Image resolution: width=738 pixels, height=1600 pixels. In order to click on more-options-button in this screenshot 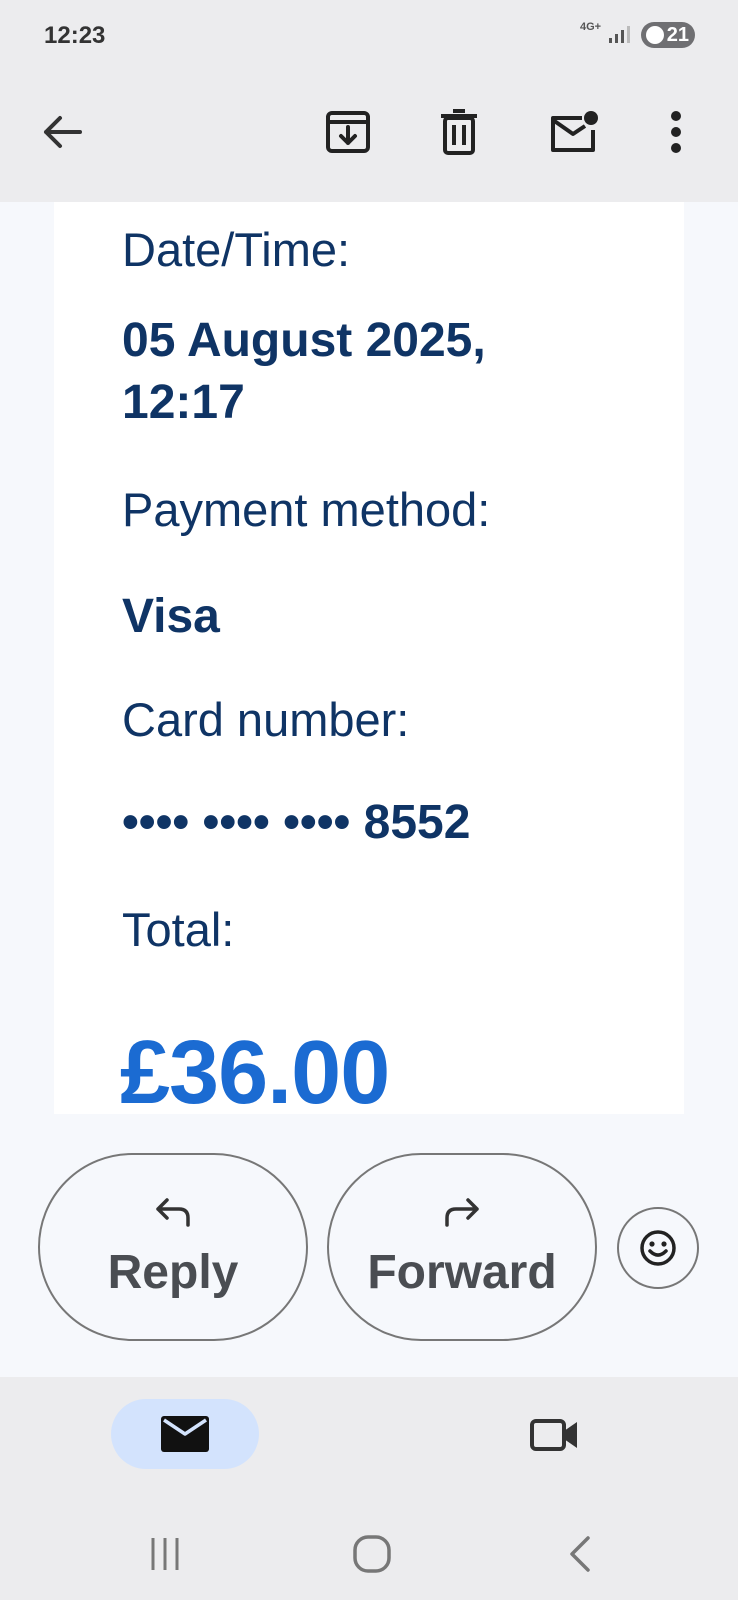, I will do `click(676, 132)`.